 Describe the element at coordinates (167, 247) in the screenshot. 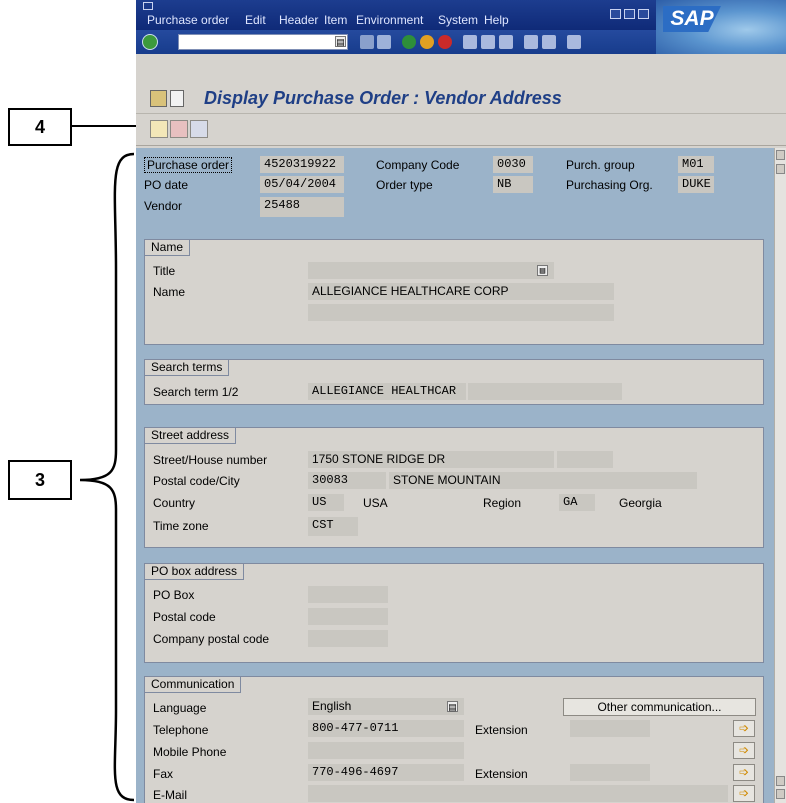

I see `name-group-tab: Name` at that location.